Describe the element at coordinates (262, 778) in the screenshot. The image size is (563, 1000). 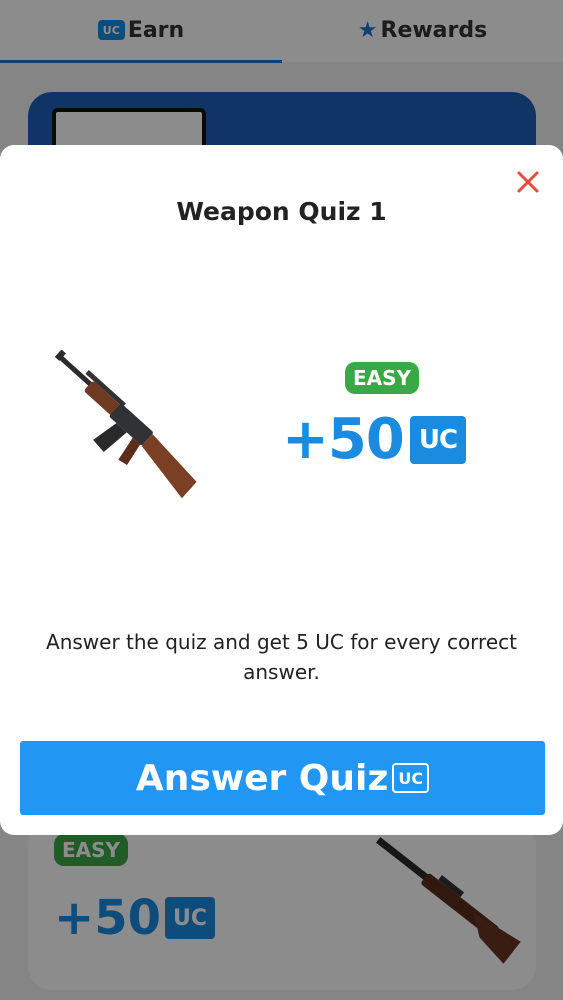
I see `answer-quiz-label: Answer Quiz` at that location.